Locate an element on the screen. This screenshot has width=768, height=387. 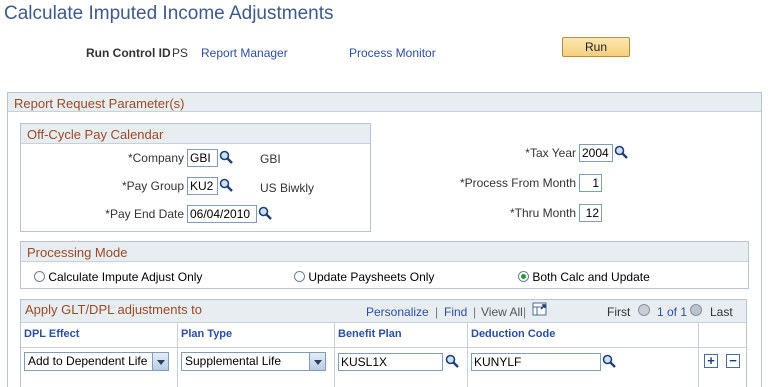
paygroup-label: *Pay Group is located at coordinates (152, 186).